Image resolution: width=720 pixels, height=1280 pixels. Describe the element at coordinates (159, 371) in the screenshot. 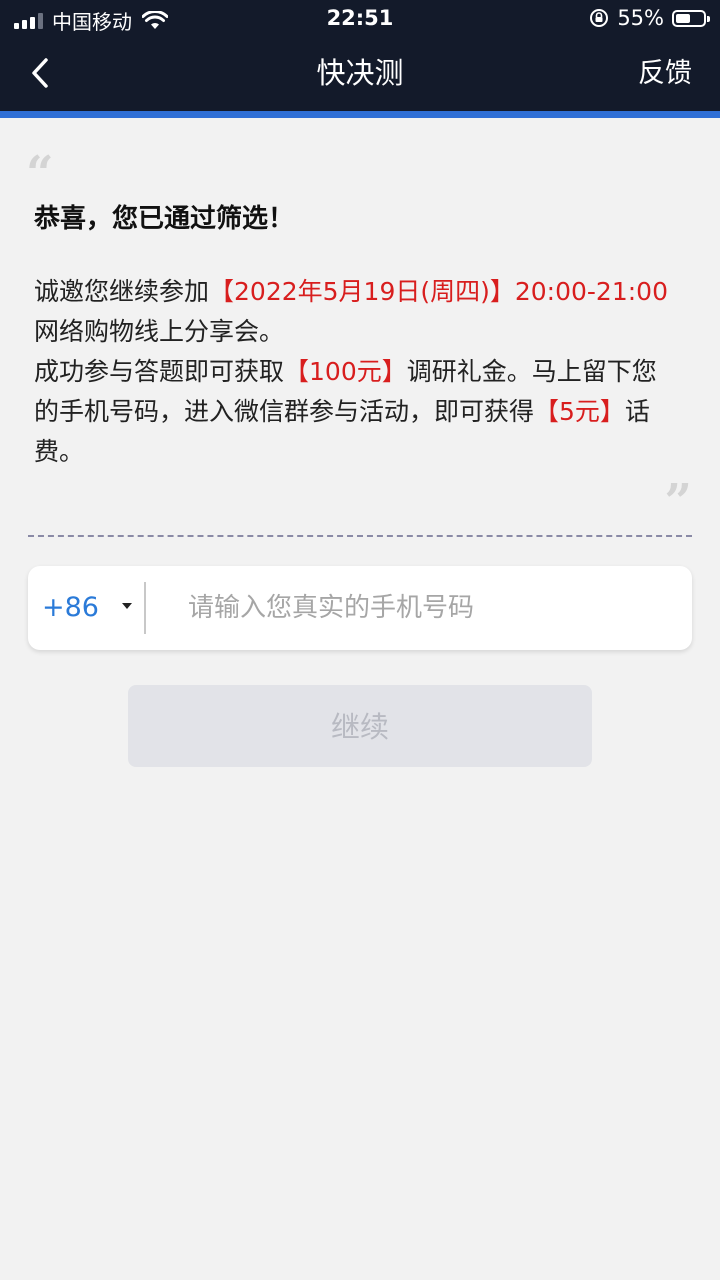

I see `reward-text-1: 成功参与答题即可获取` at that location.